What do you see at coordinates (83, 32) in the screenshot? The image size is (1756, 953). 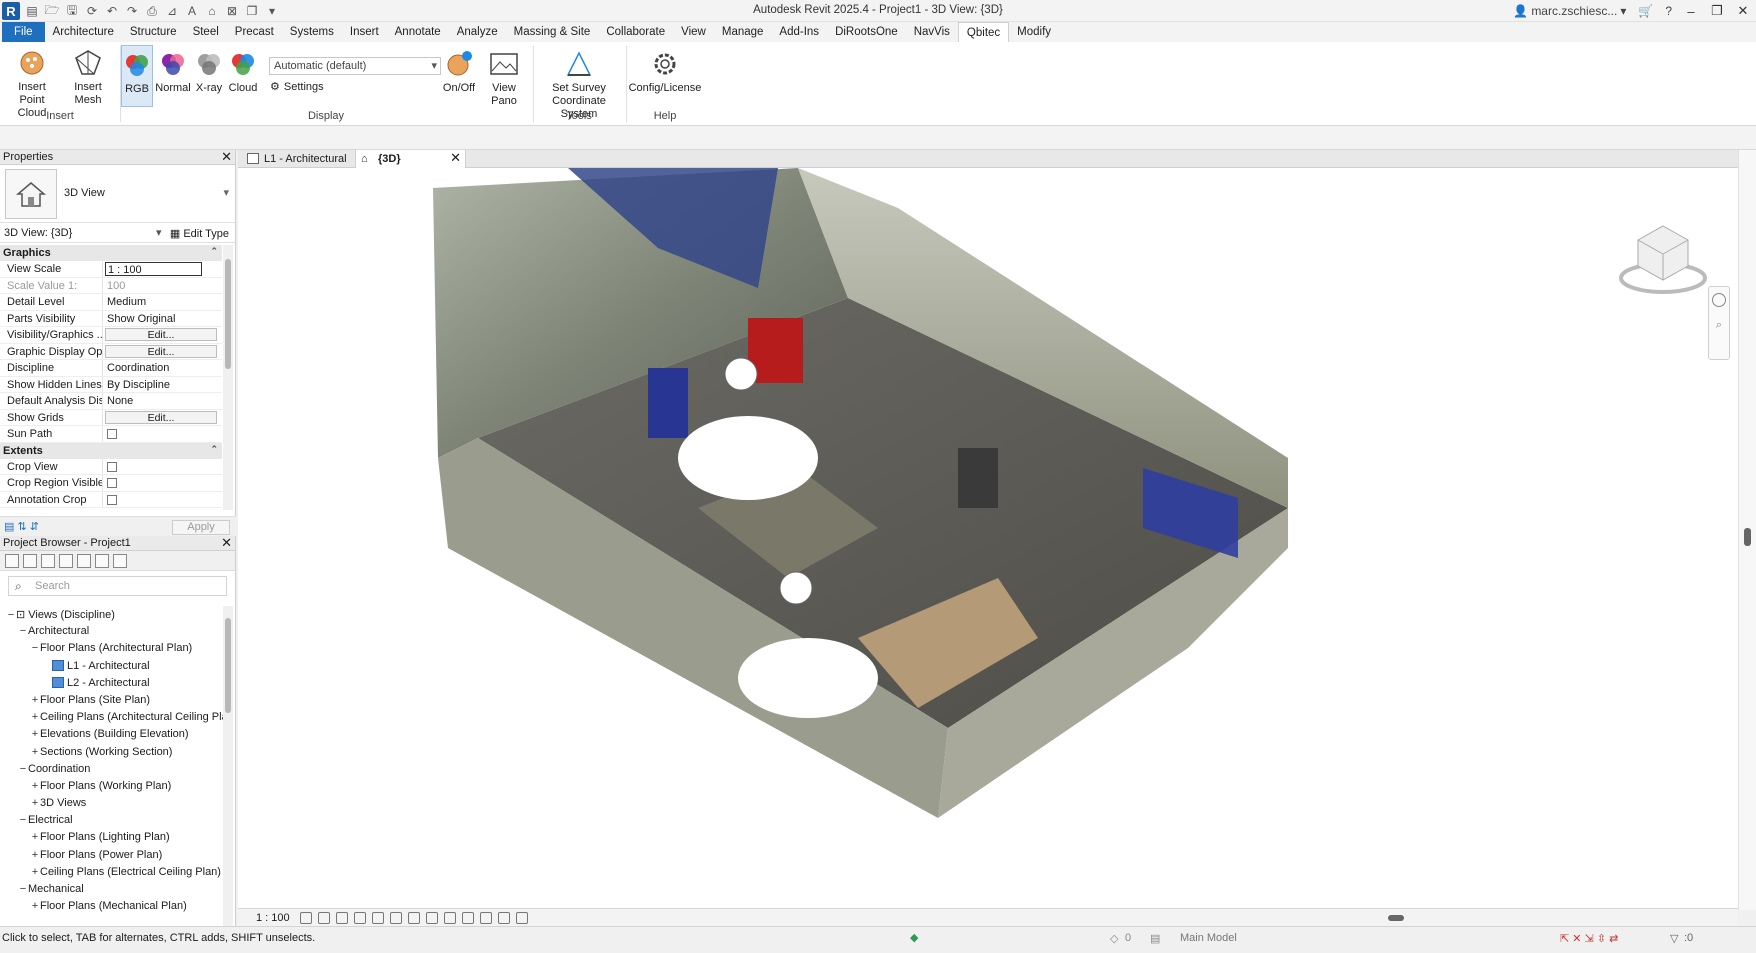 I see `tab-architecture: Architecture` at bounding box center [83, 32].